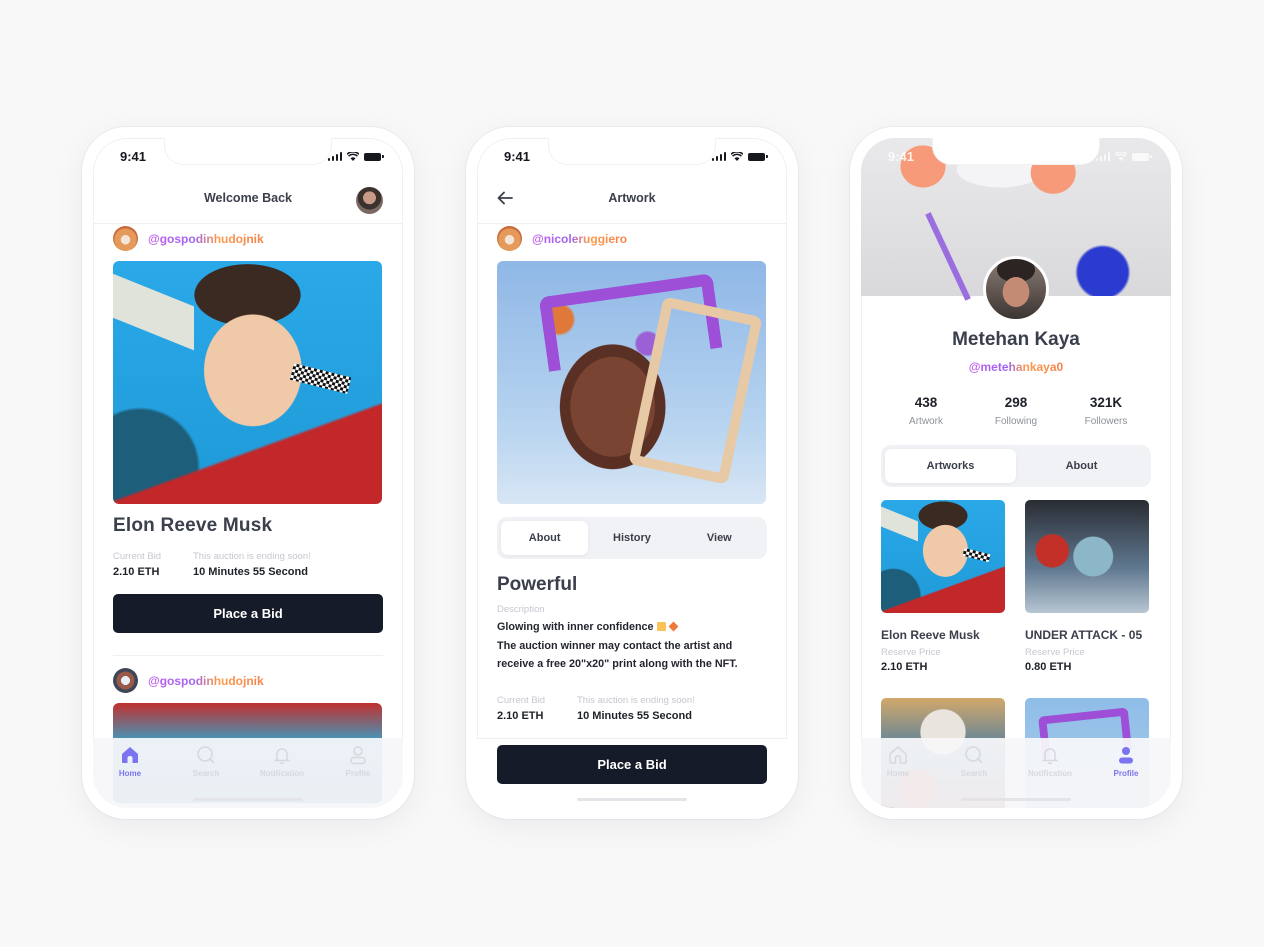 The height and width of the screenshot is (947, 1264). Describe the element at coordinates (369, 200) in the screenshot. I see `user-avatar` at that location.